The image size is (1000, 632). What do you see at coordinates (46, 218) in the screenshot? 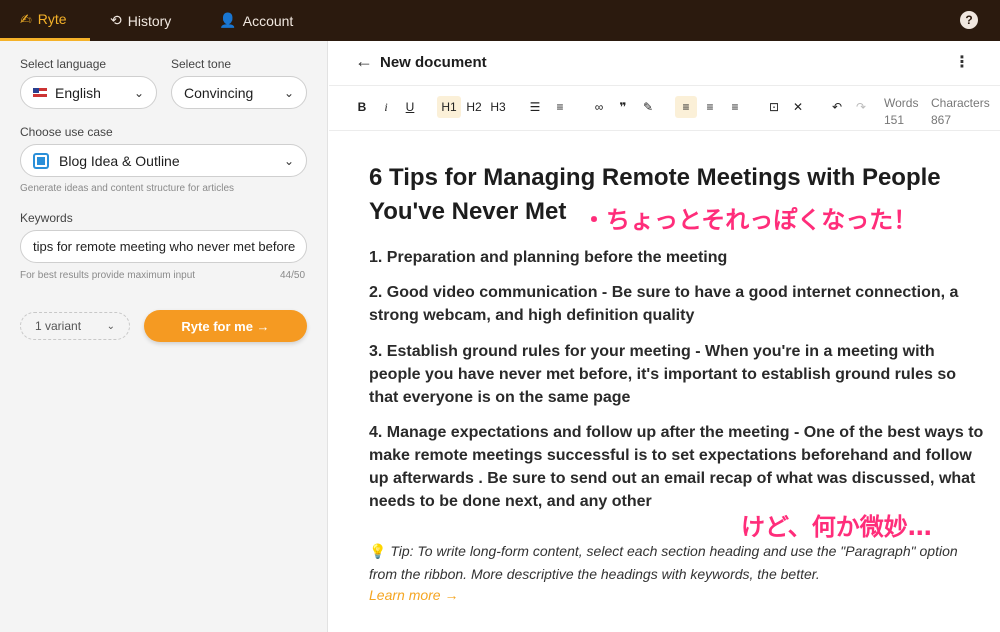
I see `keywords-label: Keywords` at bounding box center [46, 218].